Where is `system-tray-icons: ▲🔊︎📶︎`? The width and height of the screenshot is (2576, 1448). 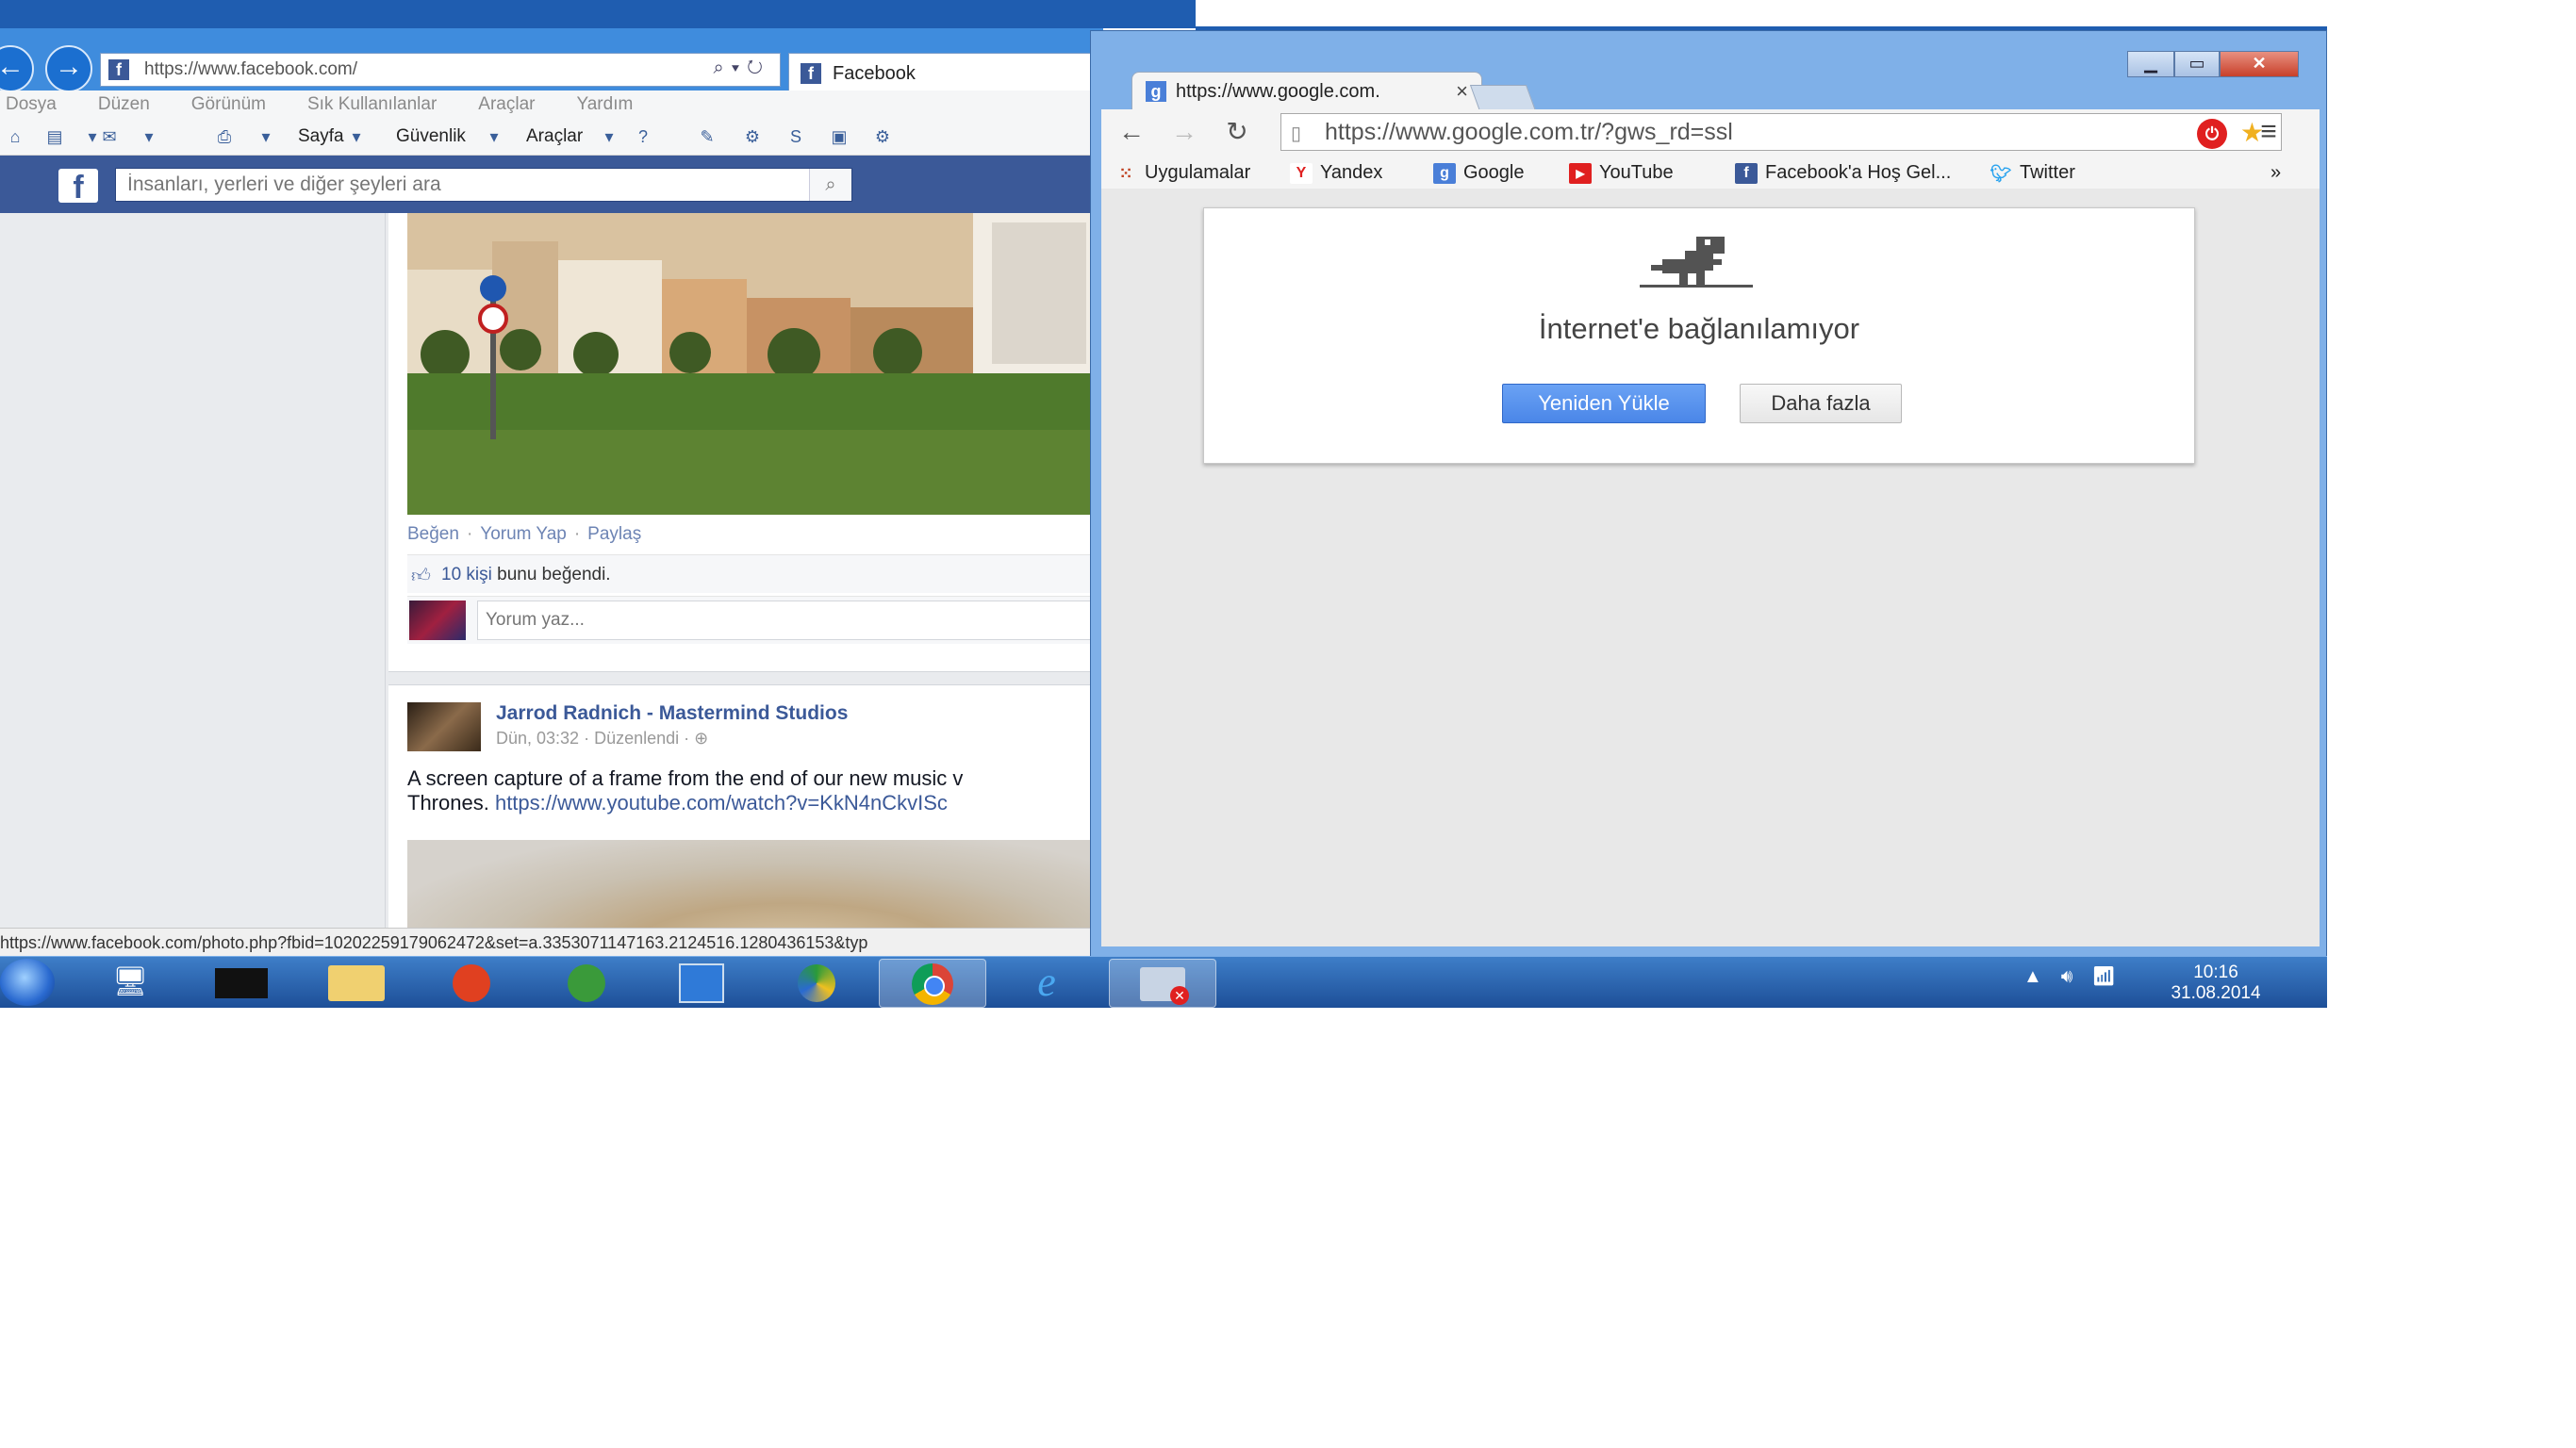 system-tray-icons: ▲🔊︎📶︎ is located at coordinates (2079, 976).